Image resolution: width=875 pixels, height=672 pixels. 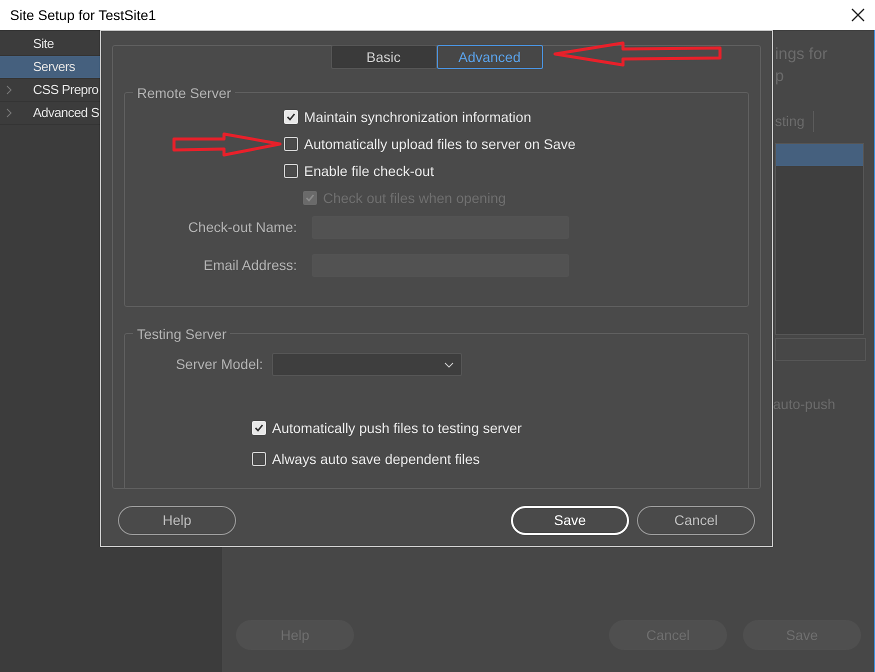 What do you see at coordinates (242, 227) in the screenshot?
I see `field-label: Check-out Name:` at bounding box center [242, 227].